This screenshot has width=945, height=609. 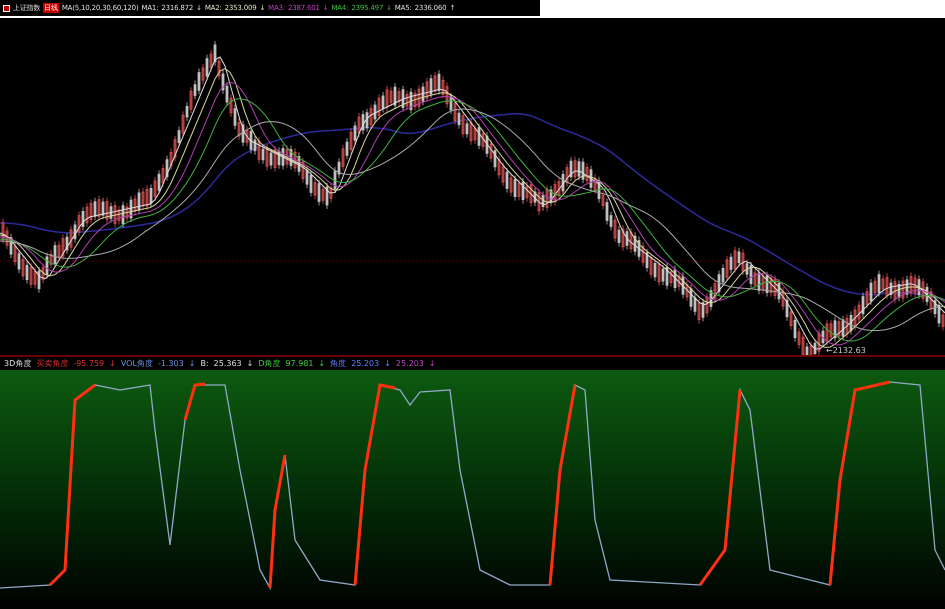 What do you see at coordinates (88, 363) in the screenshot?
I see `indicator-value: -95.759` at bounding box center [88, 363].